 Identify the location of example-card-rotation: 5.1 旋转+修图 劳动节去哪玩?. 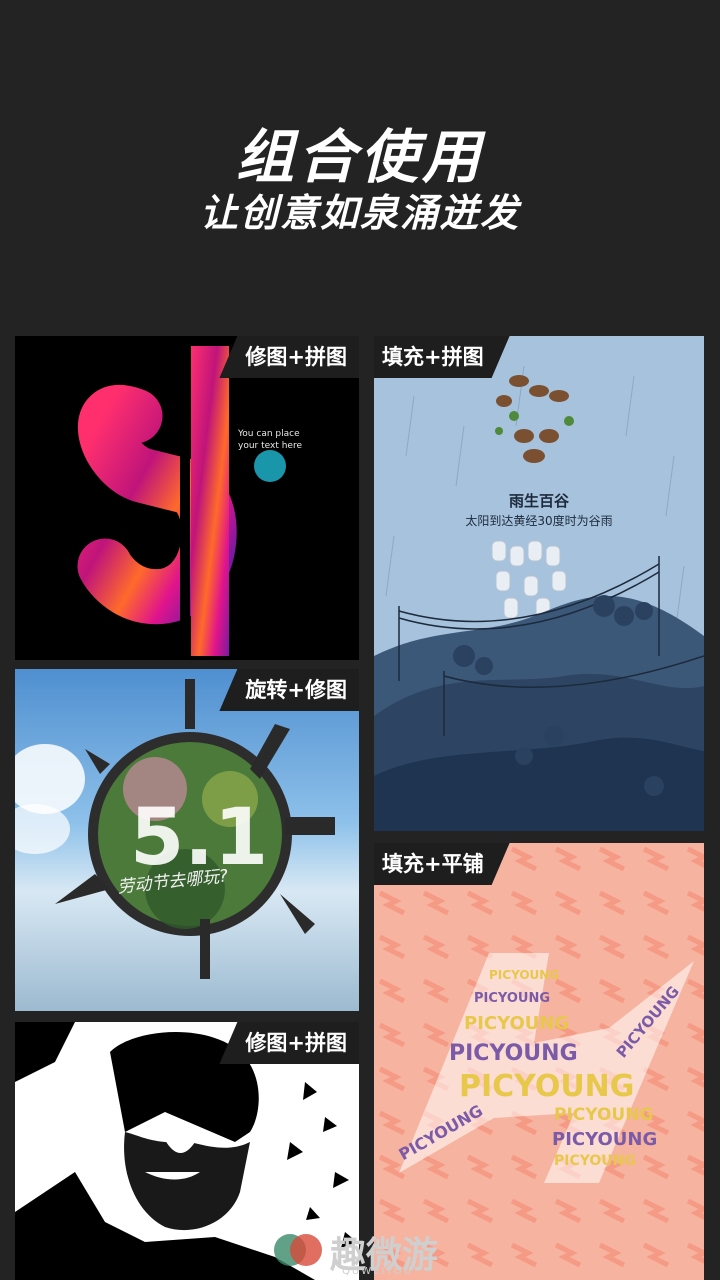
(187, 840).